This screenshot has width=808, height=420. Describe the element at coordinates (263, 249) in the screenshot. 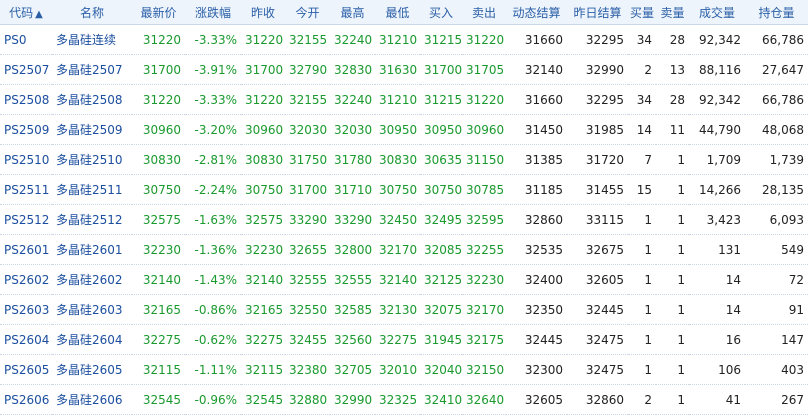

I see `cell-prev-close: 32230` at that location.